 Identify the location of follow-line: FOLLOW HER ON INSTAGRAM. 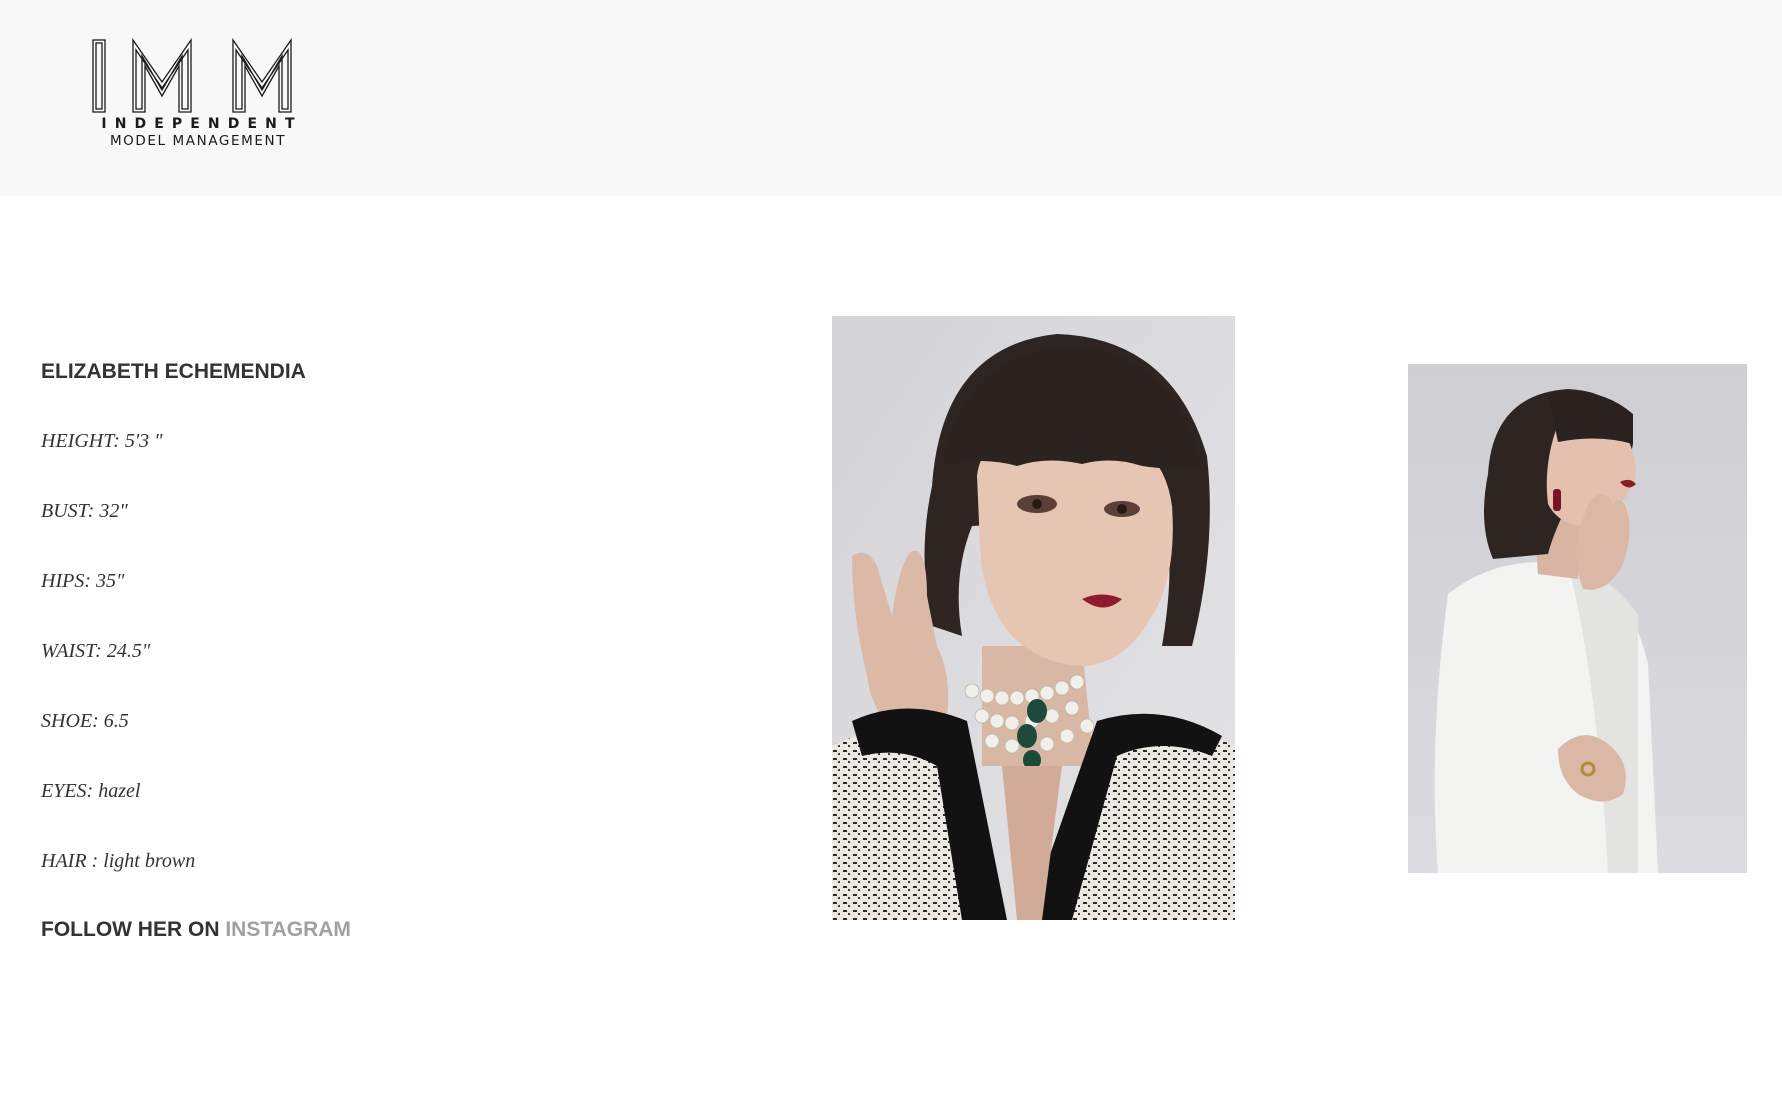
(196, 930).